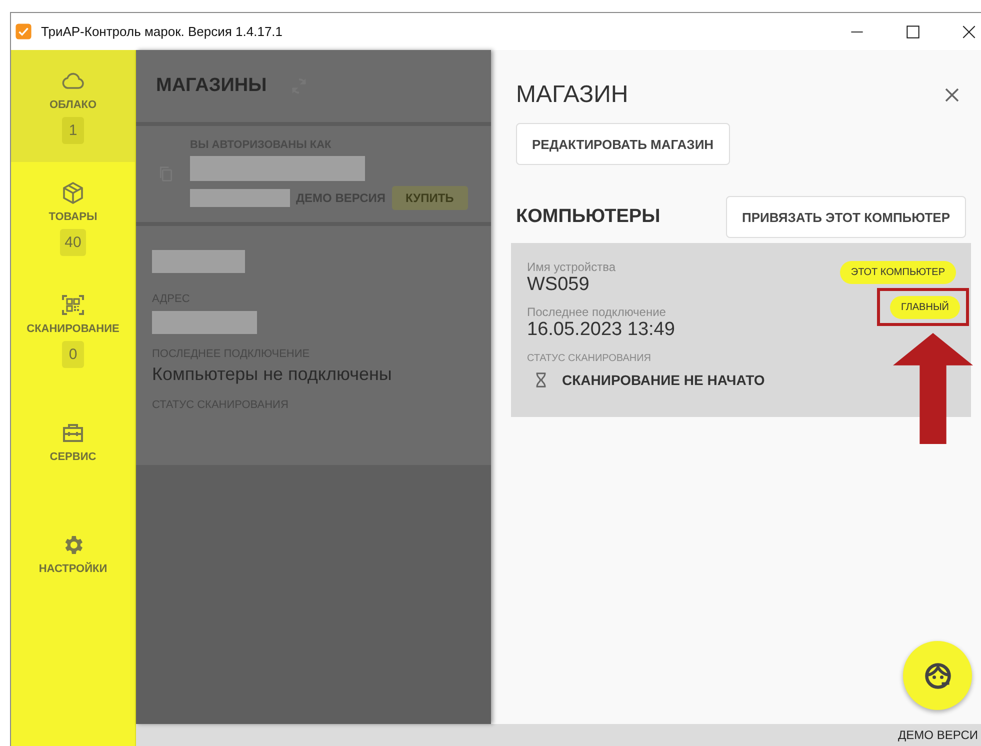 The width and height of the screenshot is (981, 746). Describe the element at coordinates (430, 198) in the screenshot. I see `buy-button: КУПИТЬ` at that location.